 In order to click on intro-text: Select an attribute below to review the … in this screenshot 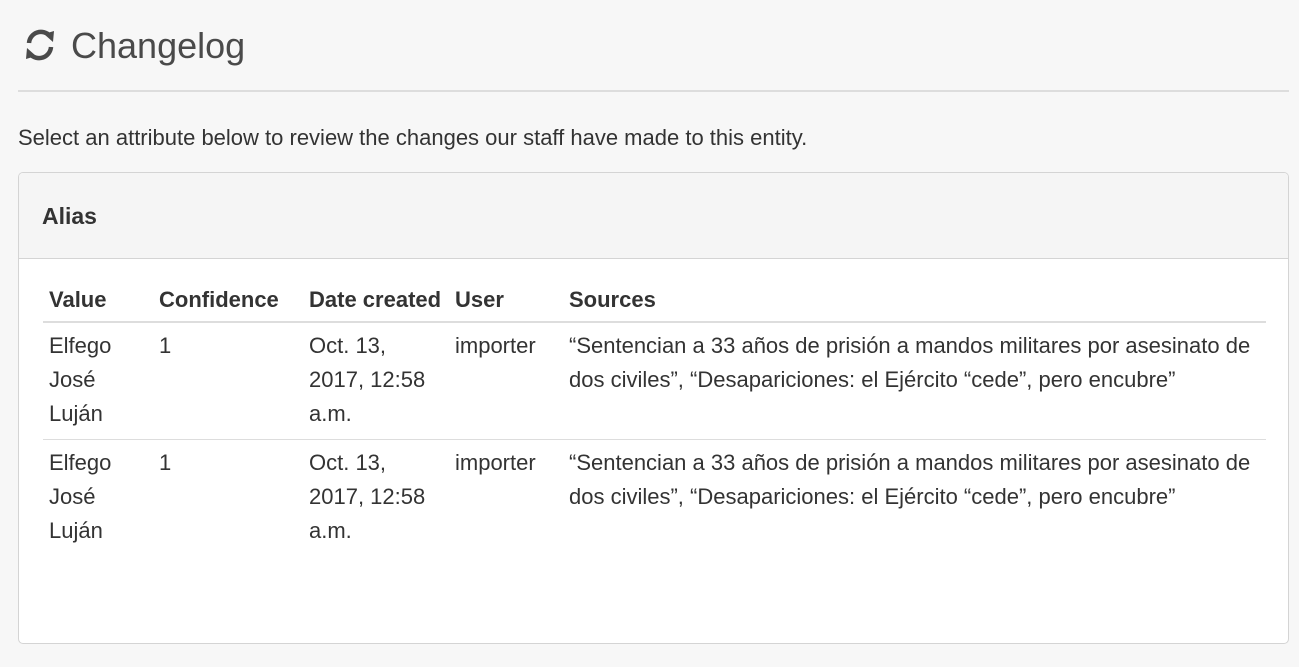, I will do `click(413, 137)`.